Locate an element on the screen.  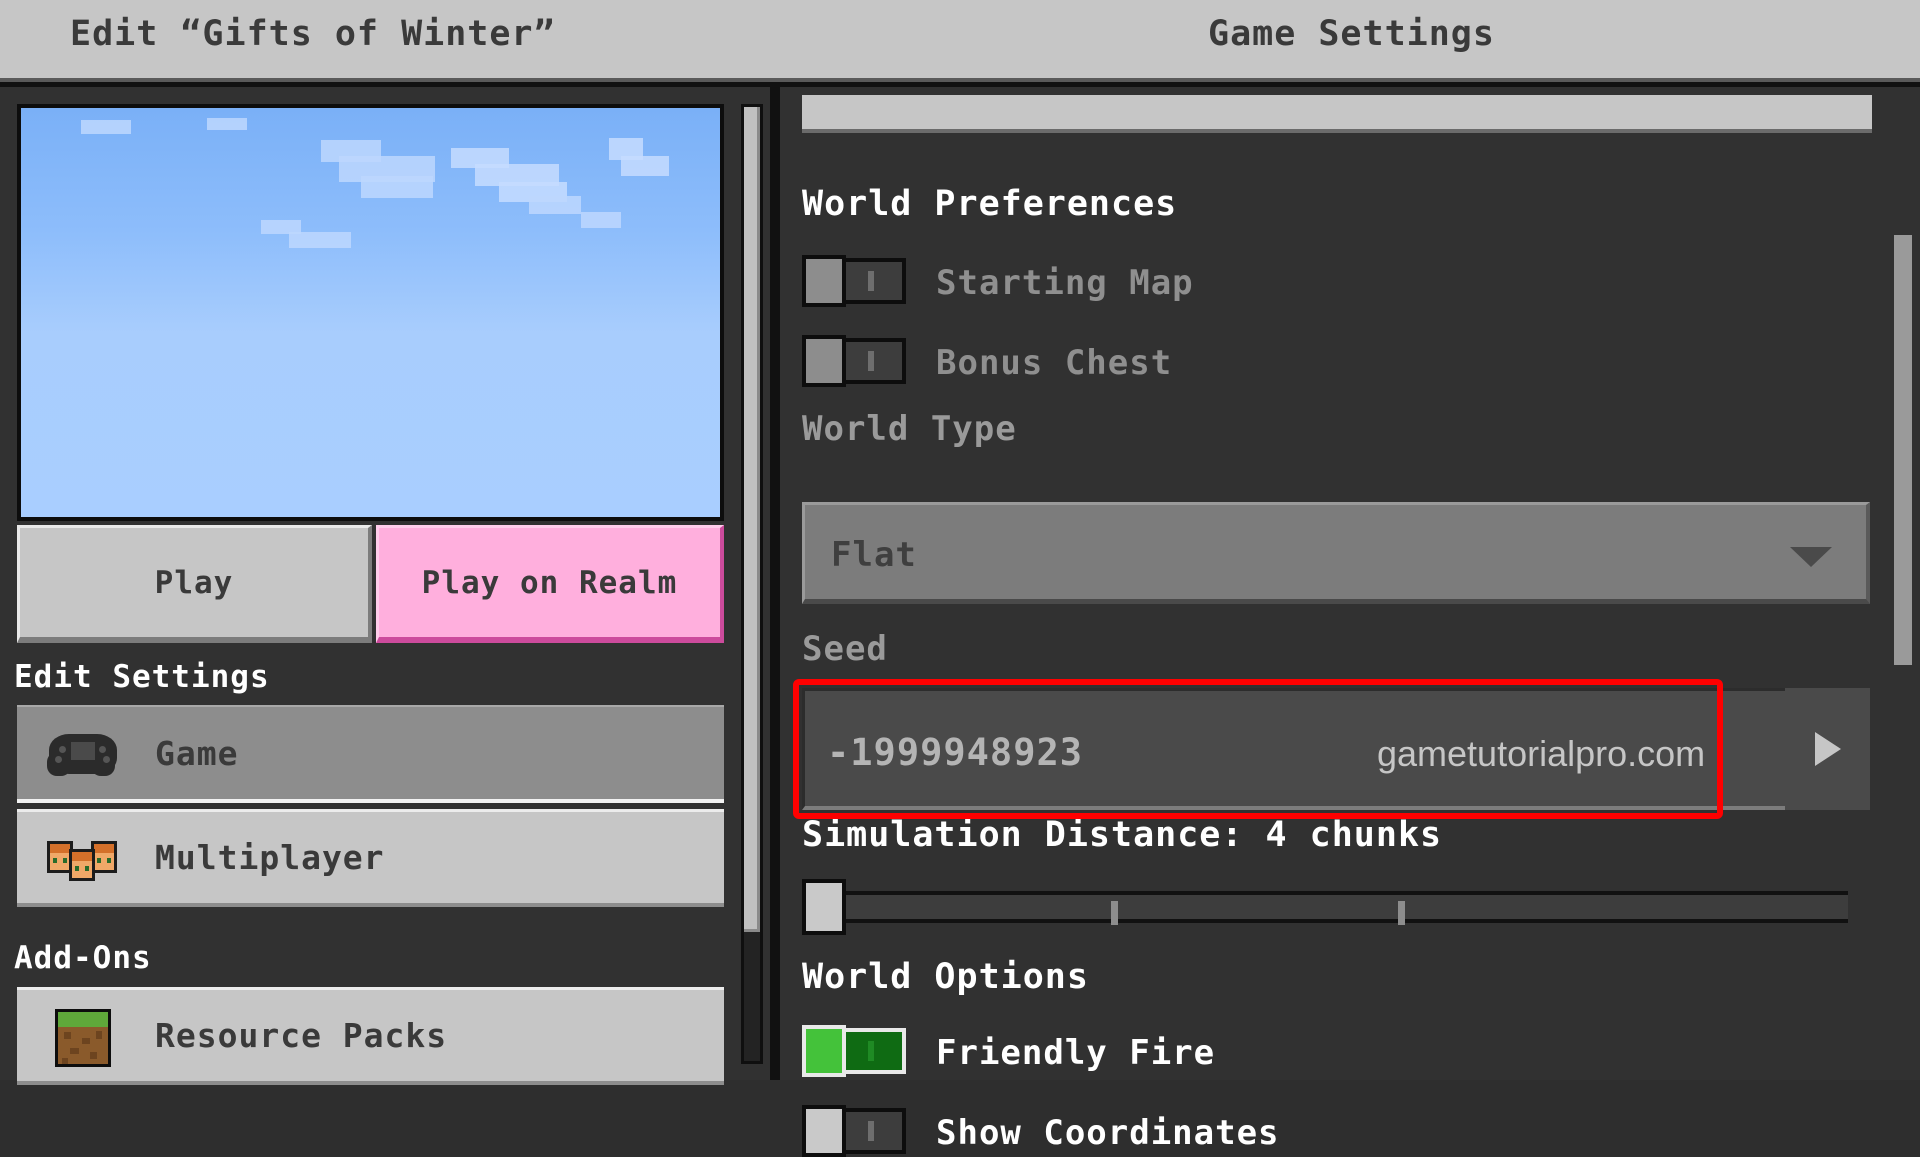
toggle-label-show-coordinates: Show Coordinates is located at coordinates (1108, 1133).